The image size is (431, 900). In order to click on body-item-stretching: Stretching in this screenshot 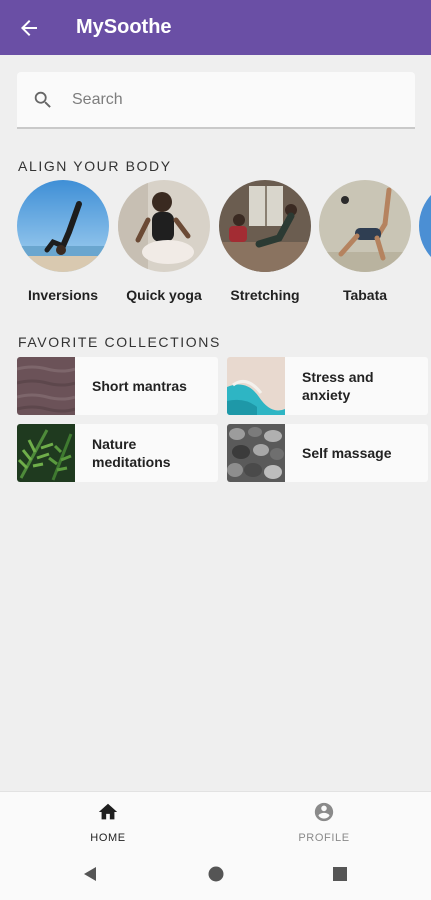, I will do `click(265, 241)`.